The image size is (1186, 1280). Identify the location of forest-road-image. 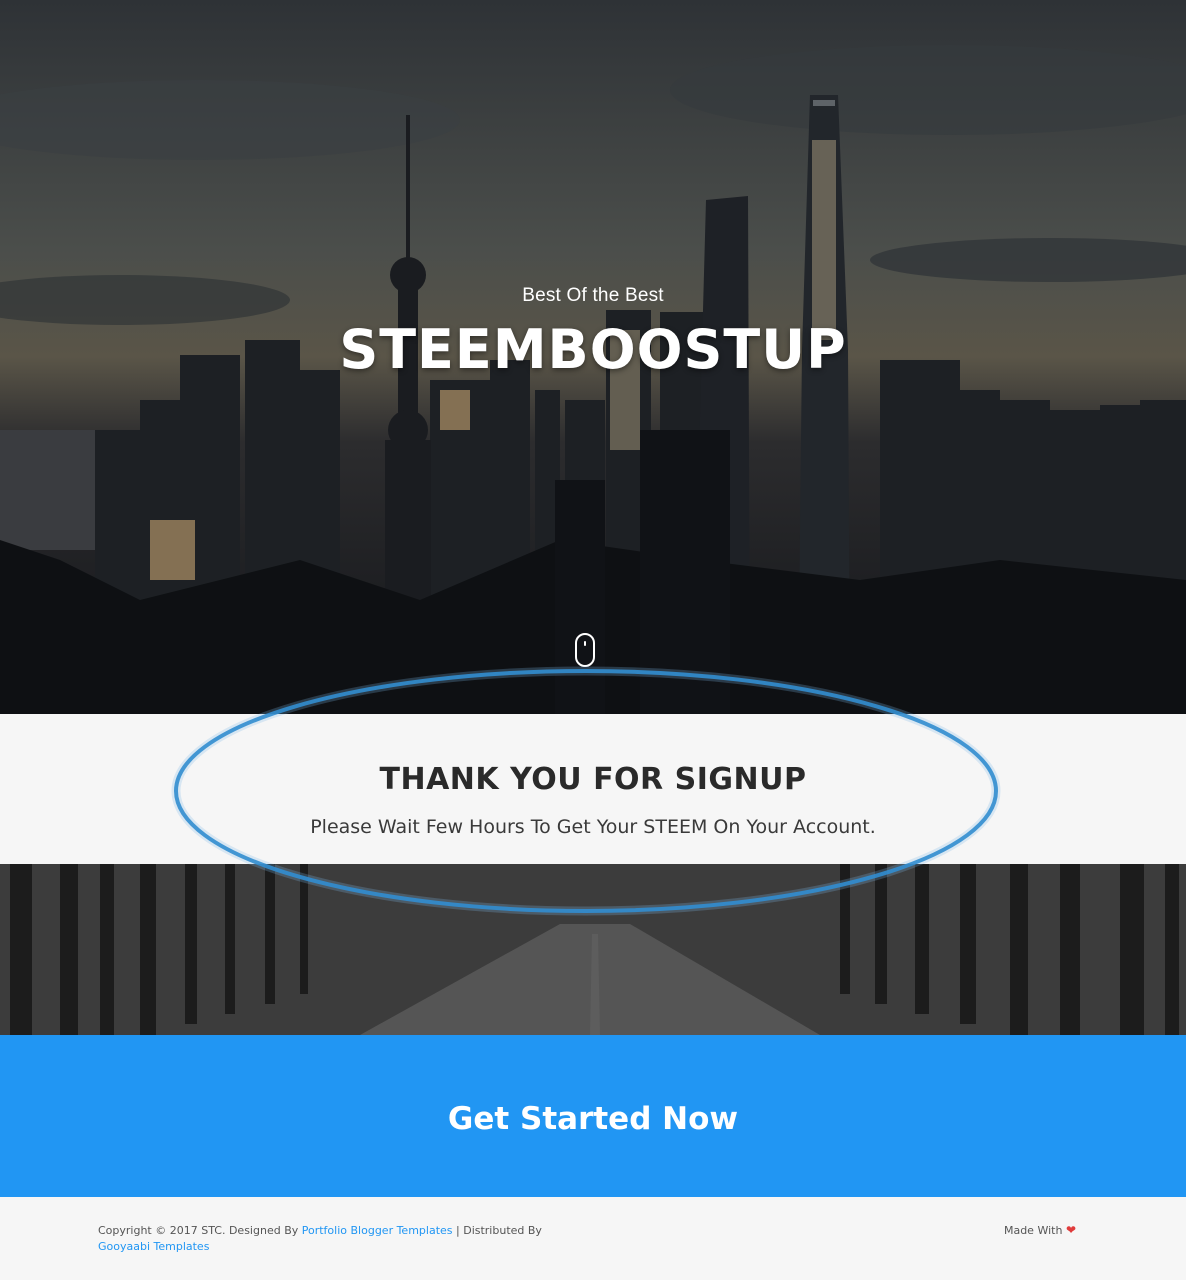
(593, 949).